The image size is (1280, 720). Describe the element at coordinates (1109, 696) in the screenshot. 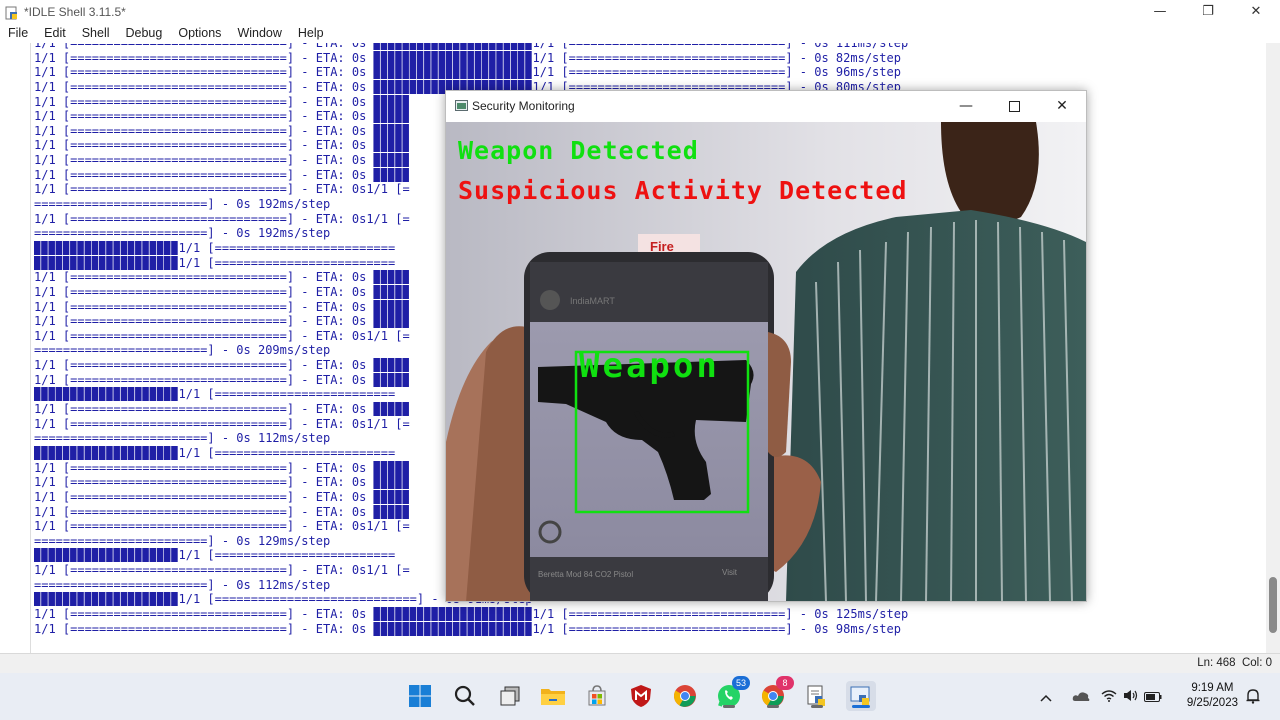

I see `wifi-icon` at that location.